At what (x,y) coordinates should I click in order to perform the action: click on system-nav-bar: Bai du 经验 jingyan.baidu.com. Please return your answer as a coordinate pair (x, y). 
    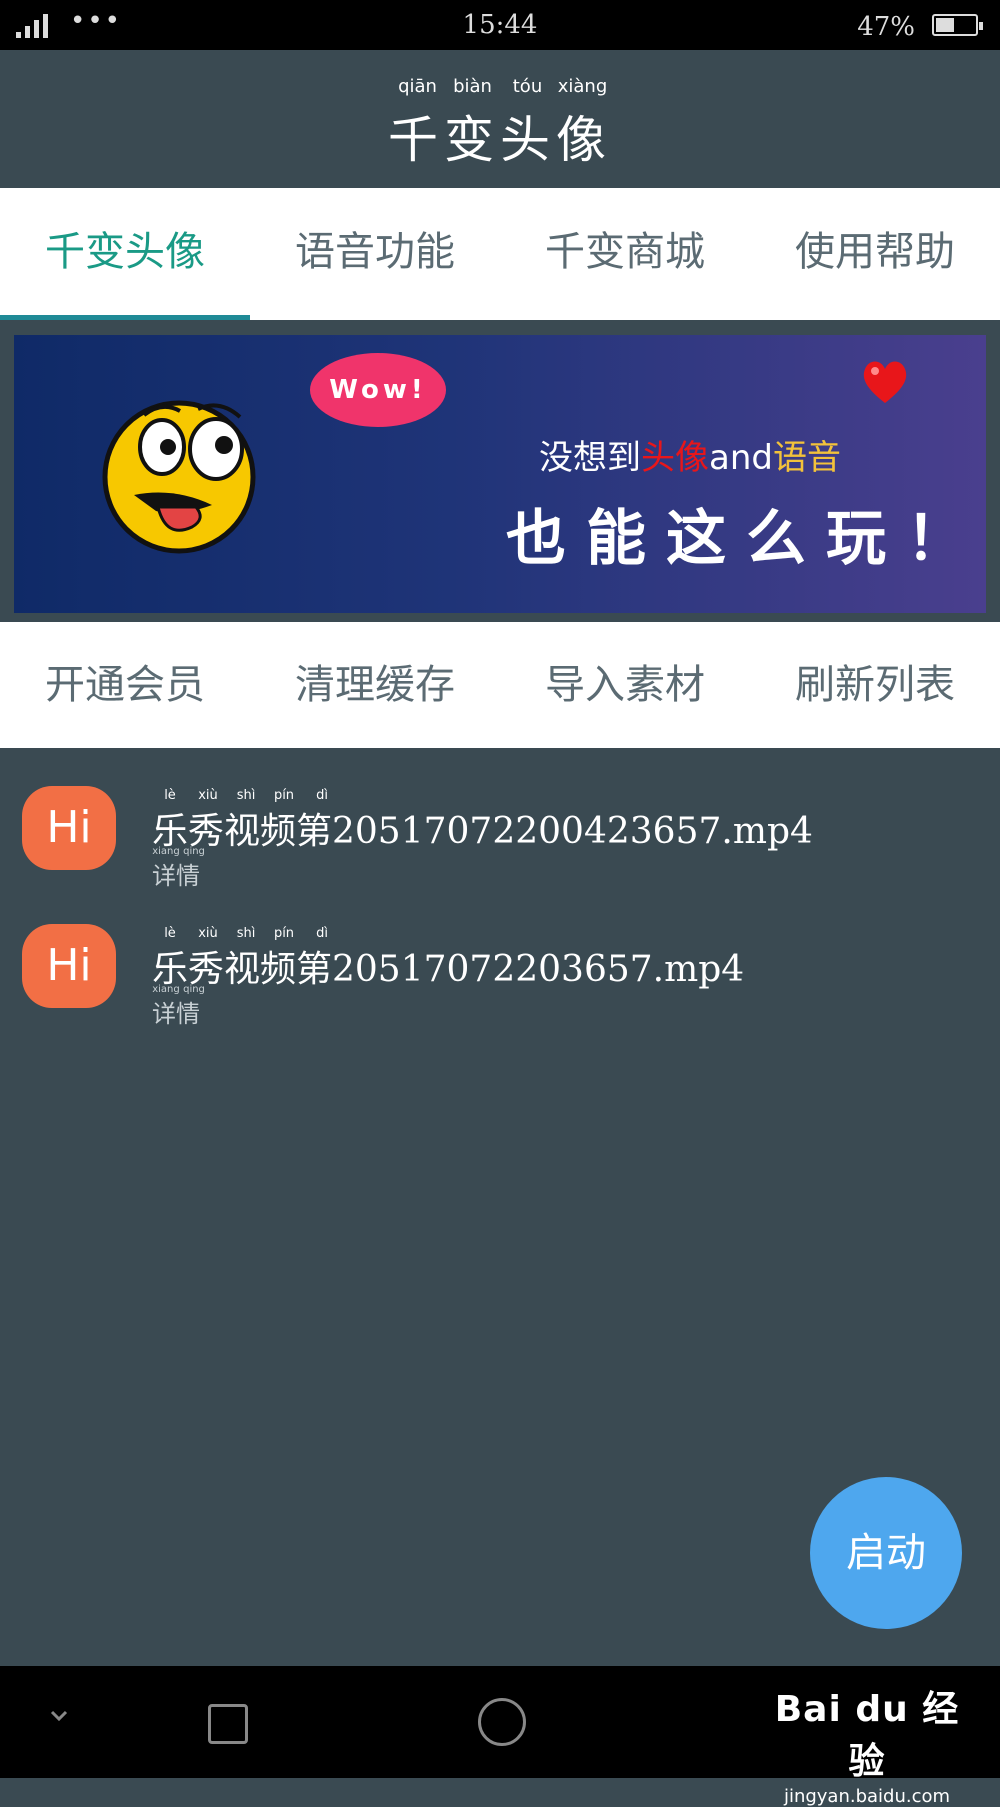
    Looking at the image, I should click on (500, 1736).